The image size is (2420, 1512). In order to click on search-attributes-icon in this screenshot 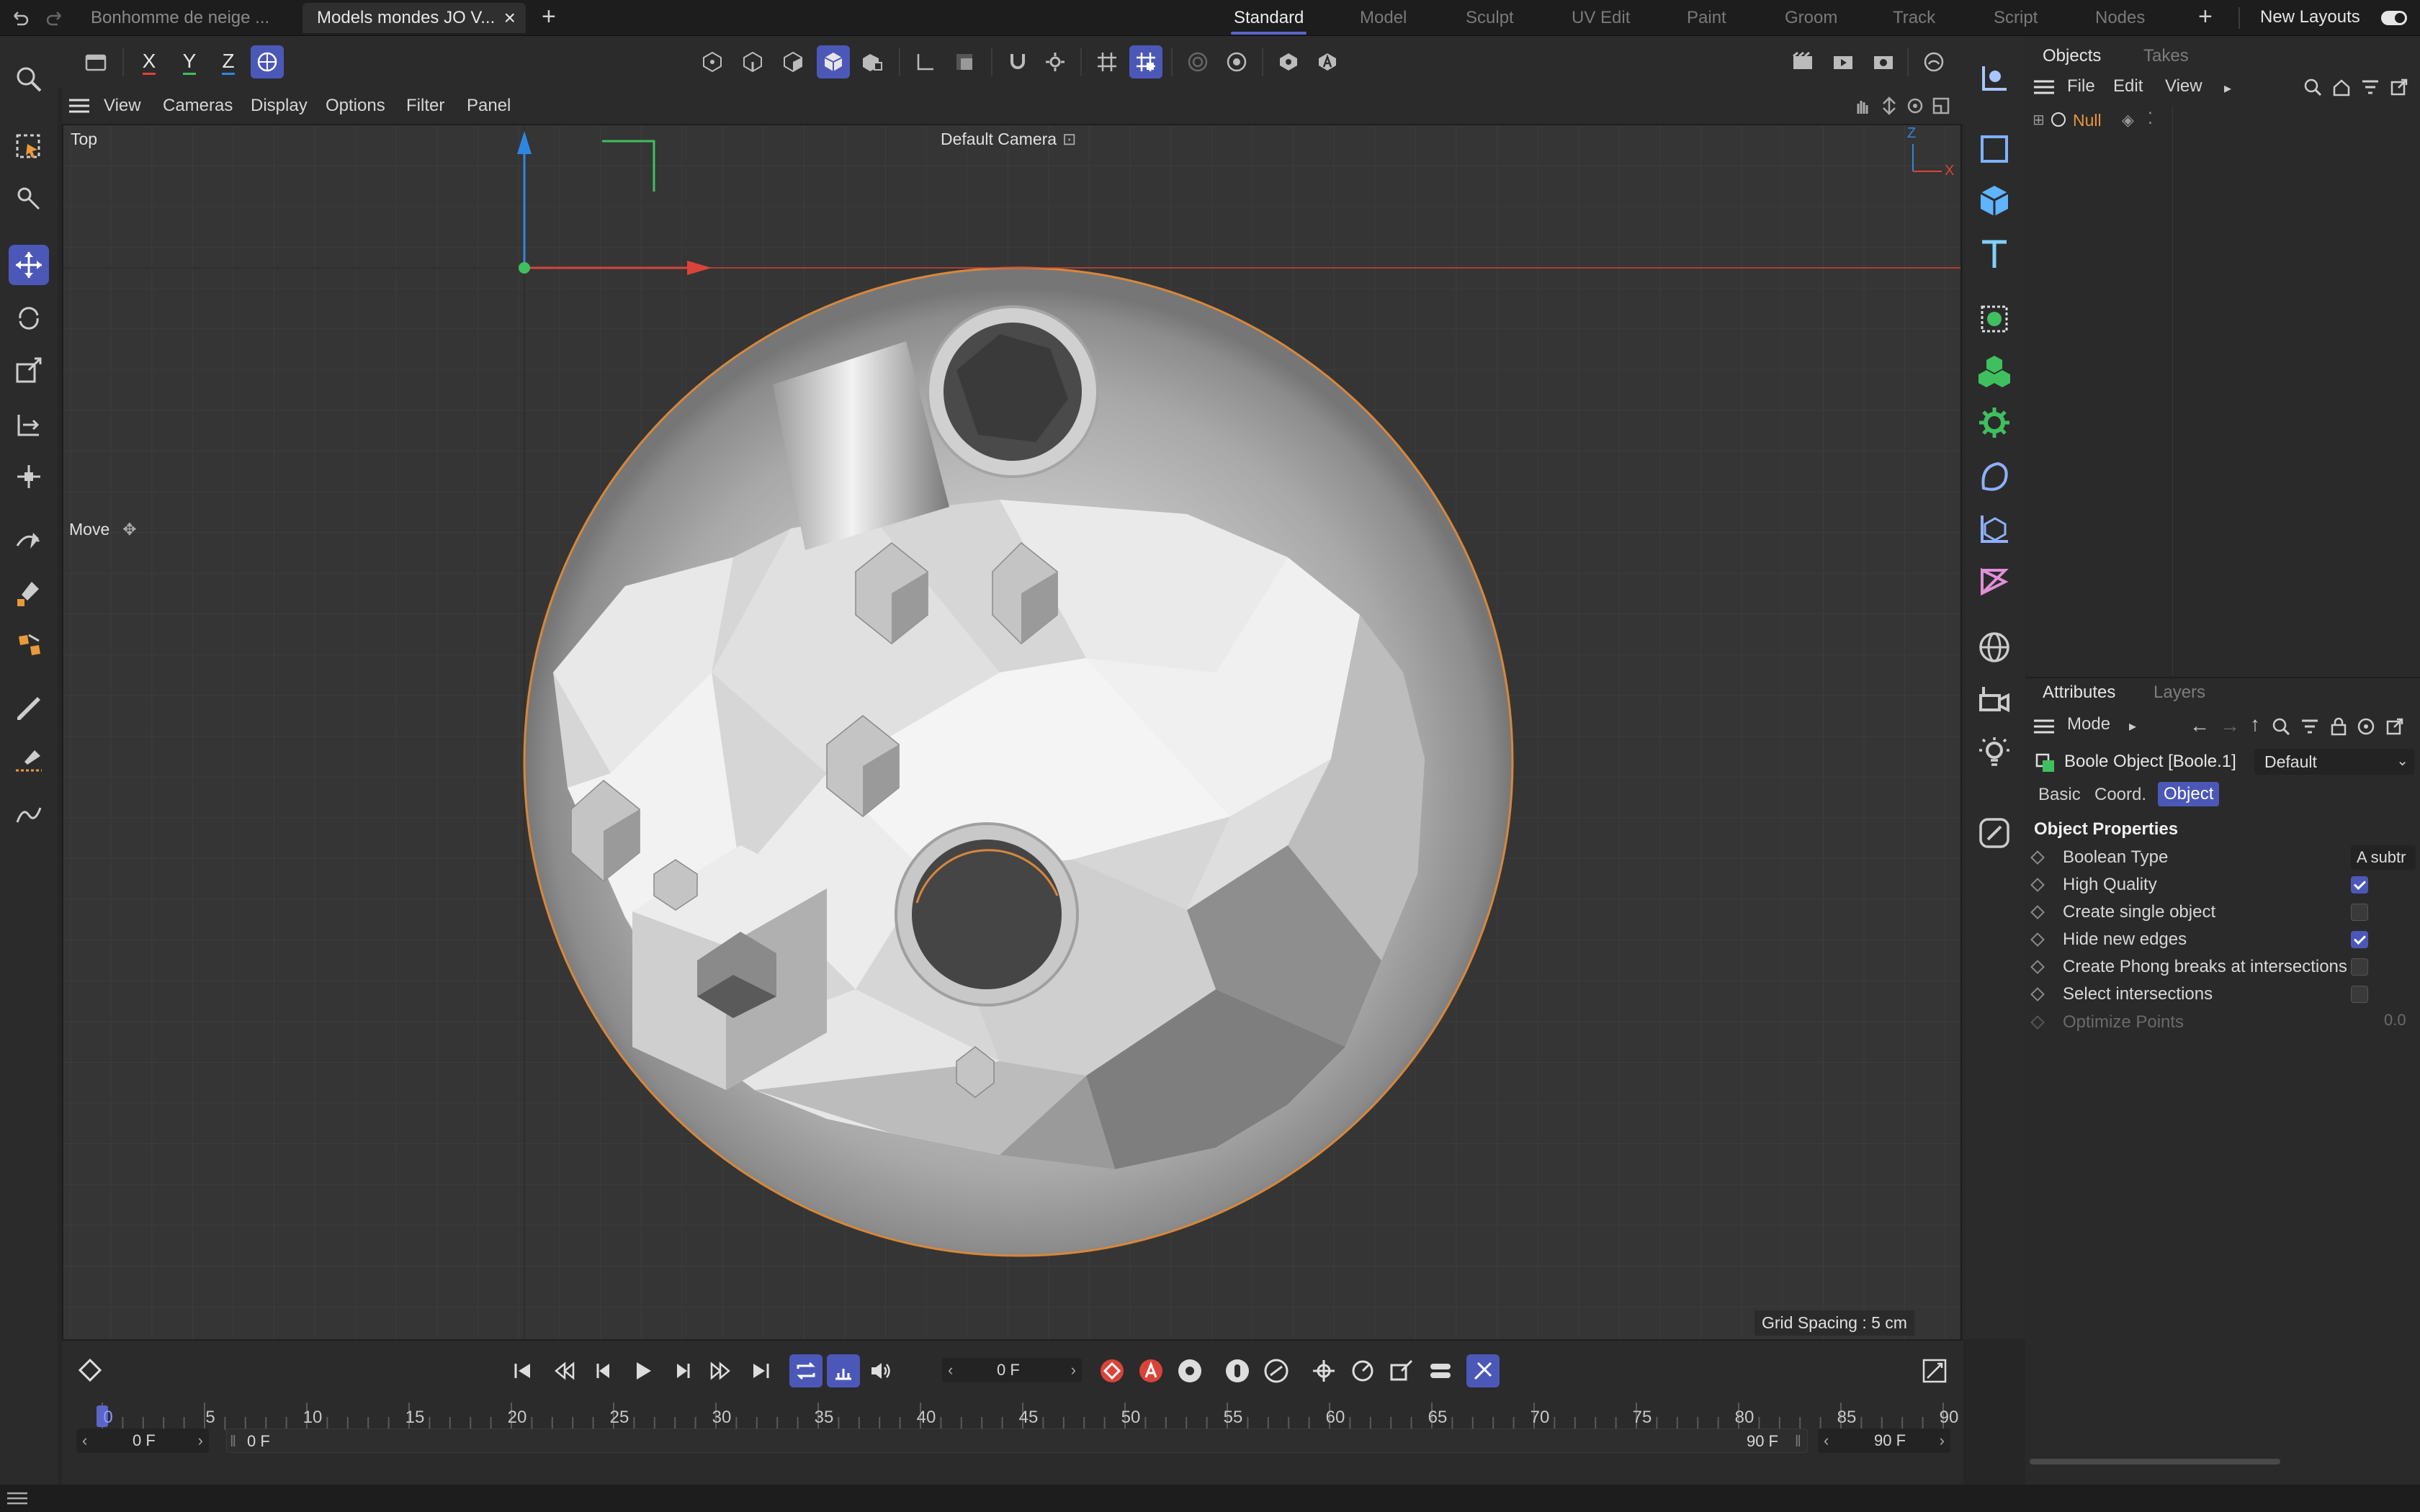, I will do `click(2281, 726)`.